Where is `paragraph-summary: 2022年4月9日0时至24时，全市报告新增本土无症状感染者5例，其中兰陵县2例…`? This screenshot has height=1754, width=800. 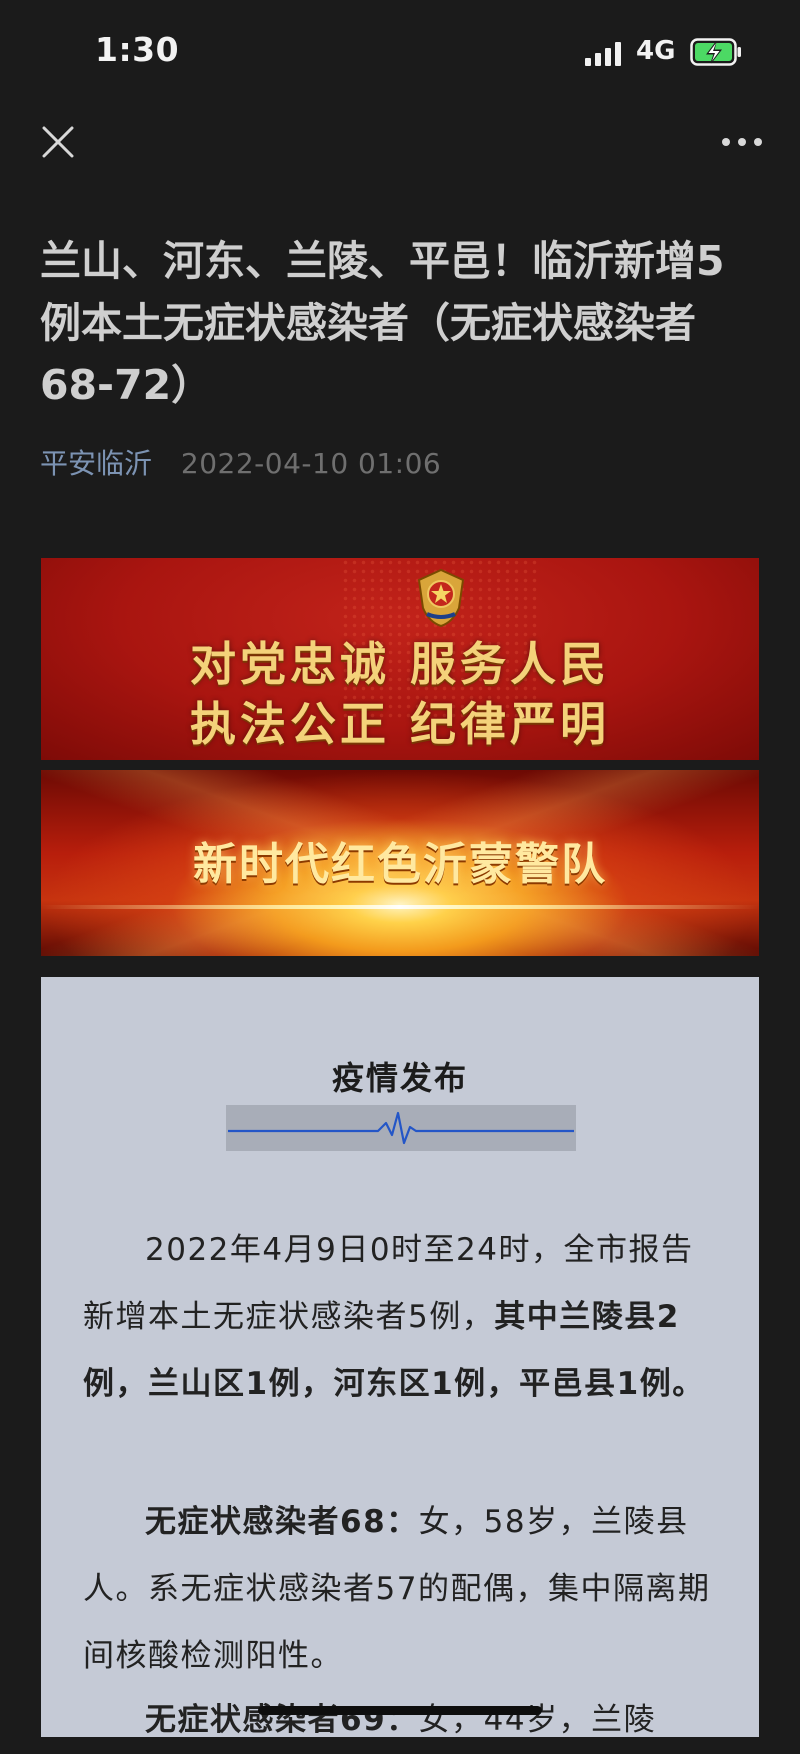 paragraph-summary: 2022年4月9日0时至24时，全市报告新增本土无症状感染者5例，其中兰陵县2例… is located at coordinates (401, 1317).